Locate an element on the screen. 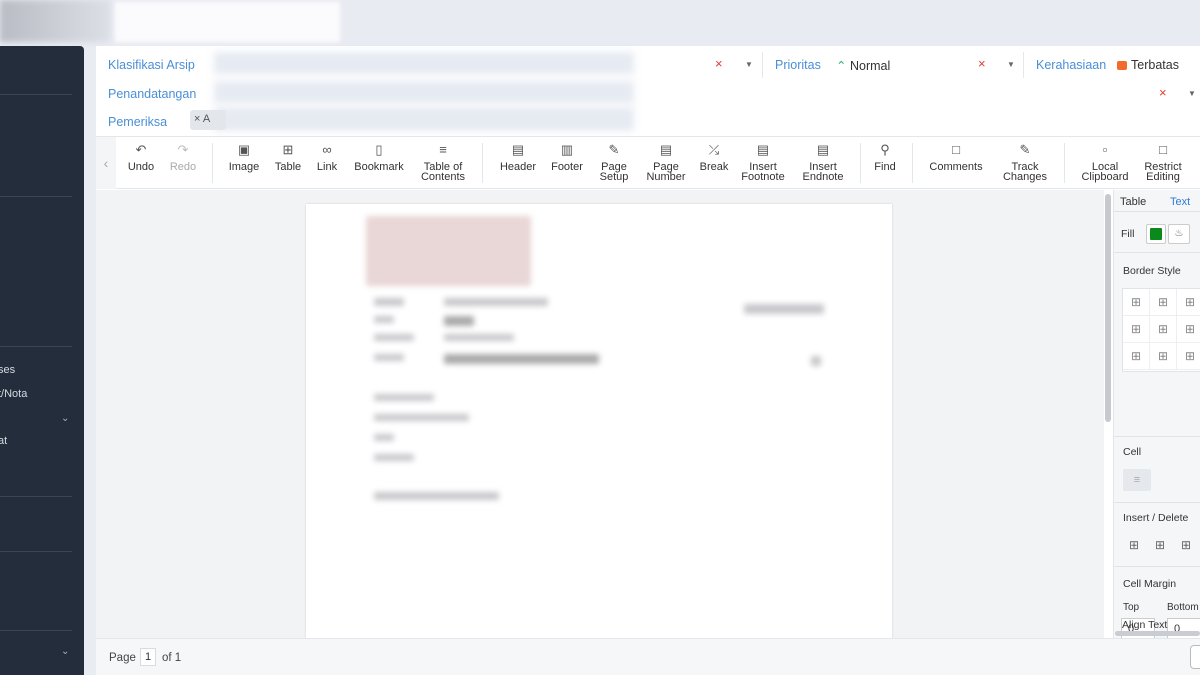 This screenshot has height=675, width=1200. kerahasiaan-label: Kerahasiaan is located at coordinates (1071, 65).